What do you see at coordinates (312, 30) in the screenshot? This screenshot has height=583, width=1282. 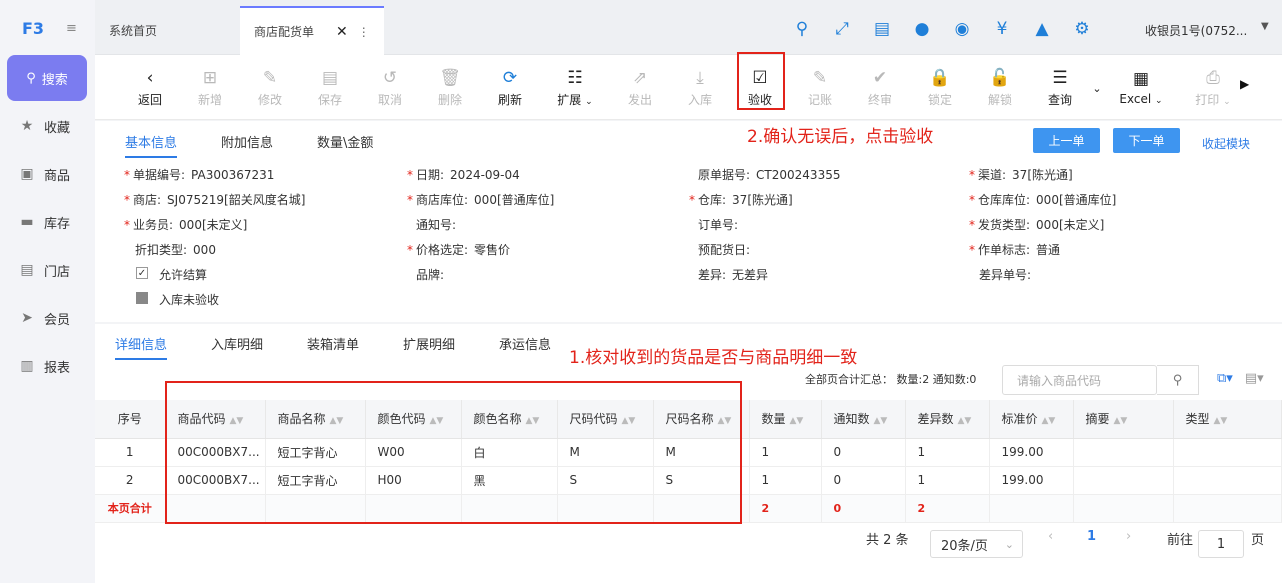 I see `tab-store-distribution: 商店配货单 ✕ ⋮` at bounding box center [312, 30].